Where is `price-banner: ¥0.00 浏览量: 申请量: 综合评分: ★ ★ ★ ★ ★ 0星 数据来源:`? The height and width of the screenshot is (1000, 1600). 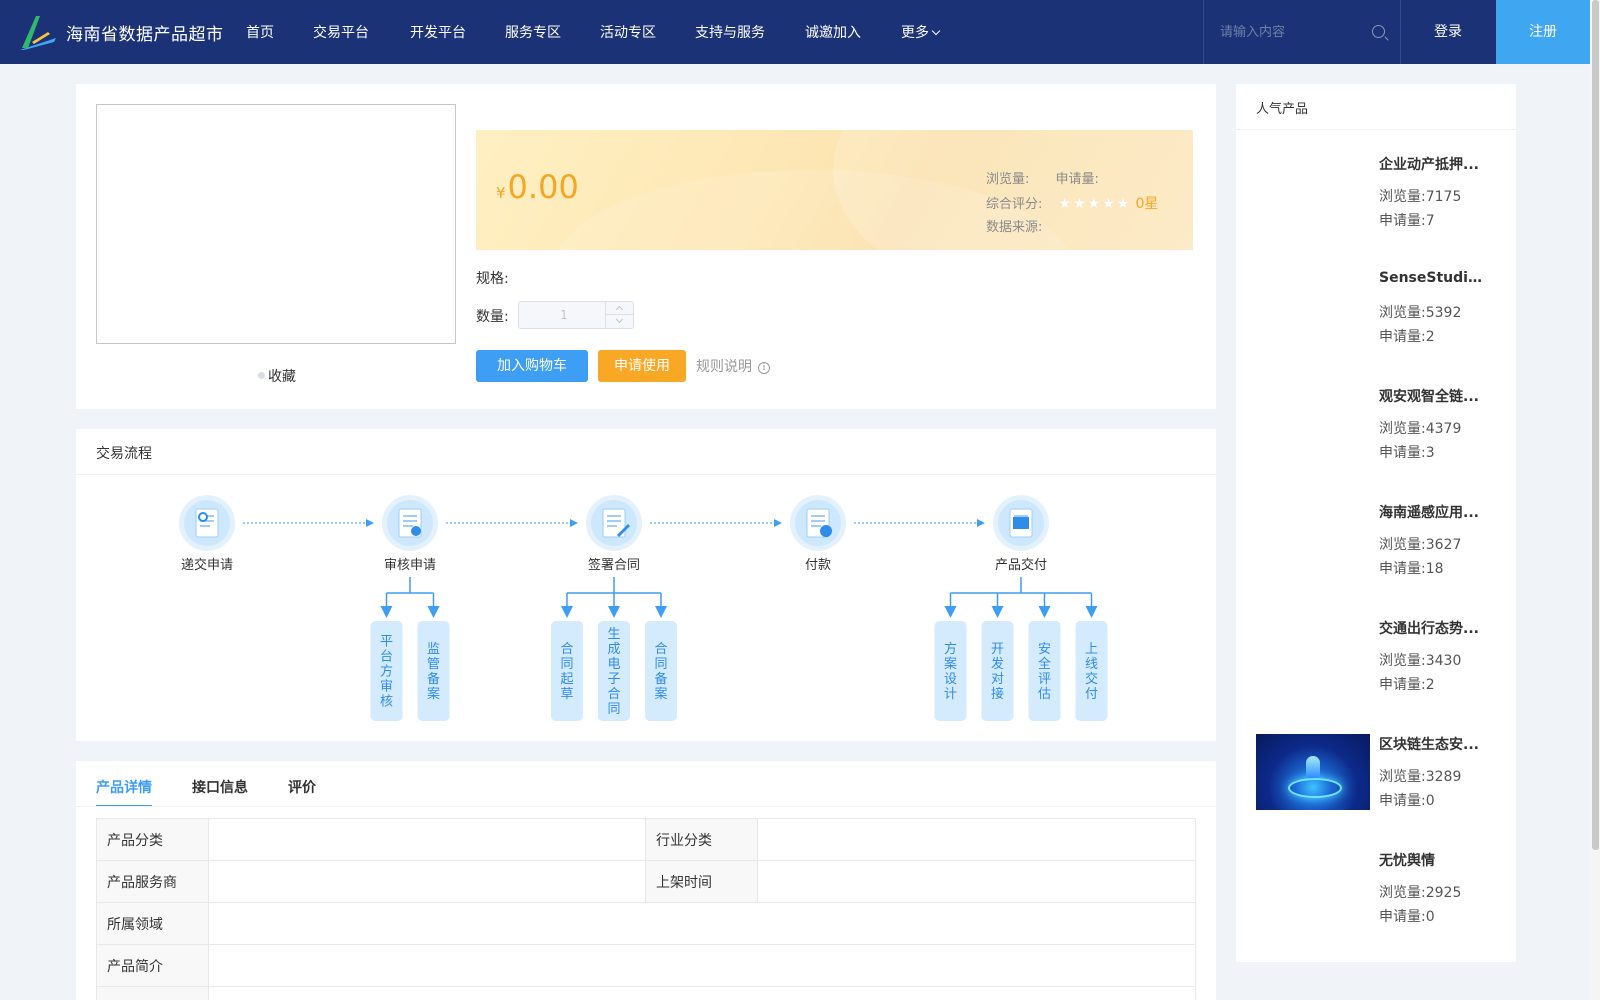 price-banner: ¥0.00 浏览量: 申请量: 综合评分: ★ ★ ★ ★ ★ 0星 数据来源: is located at coordinates (834, 190).